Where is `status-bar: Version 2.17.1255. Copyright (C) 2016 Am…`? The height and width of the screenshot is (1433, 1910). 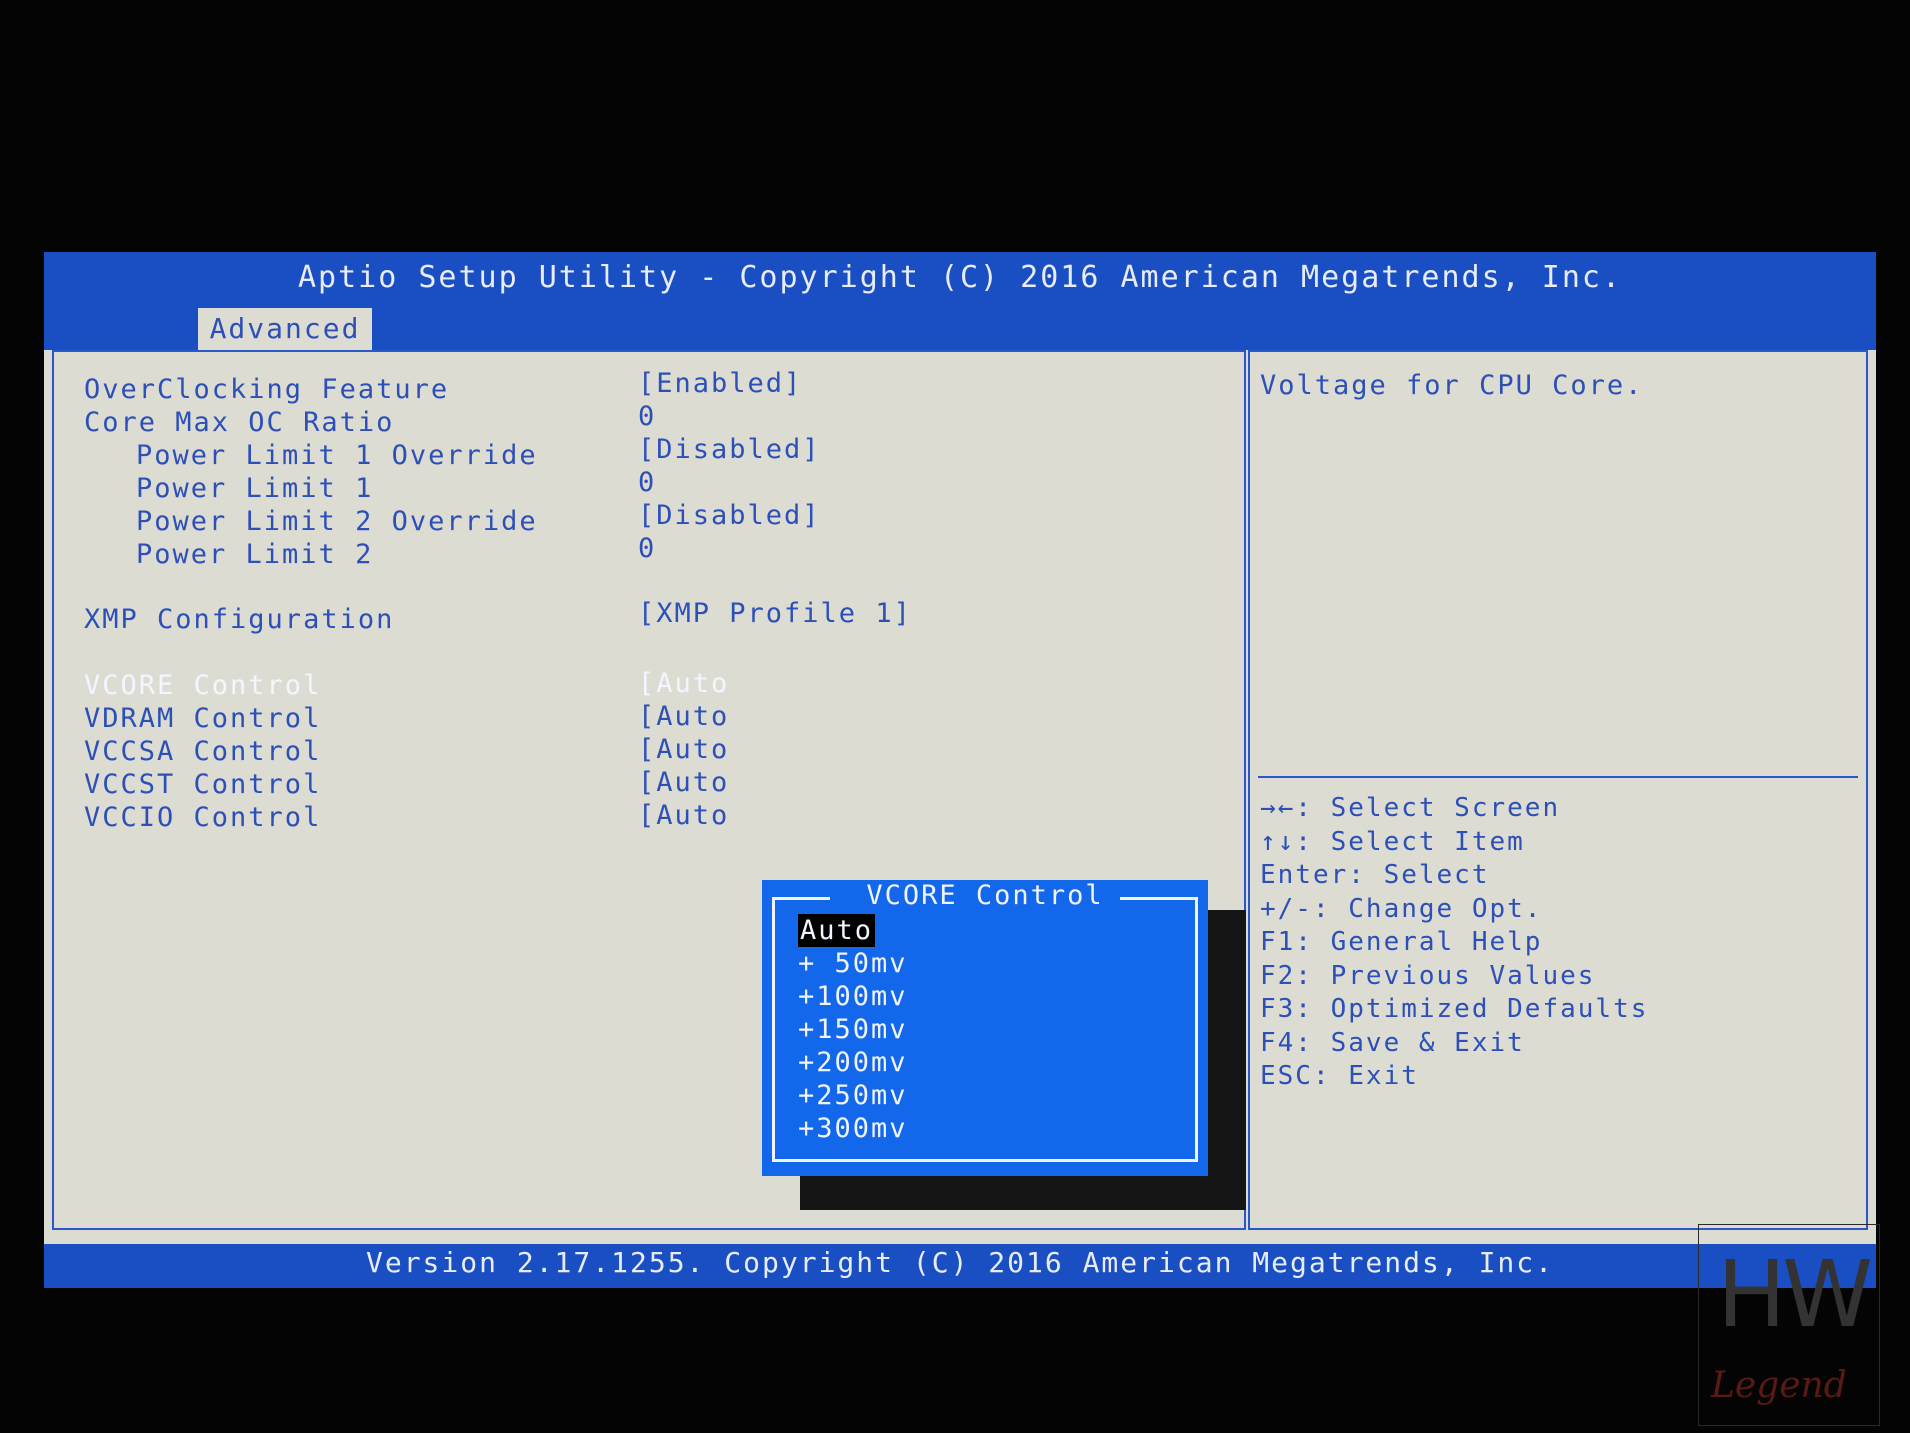 status-bar: Version 2.17.1255. Copyright (C) 2016 Am… is located at coordinates (960, 1266).